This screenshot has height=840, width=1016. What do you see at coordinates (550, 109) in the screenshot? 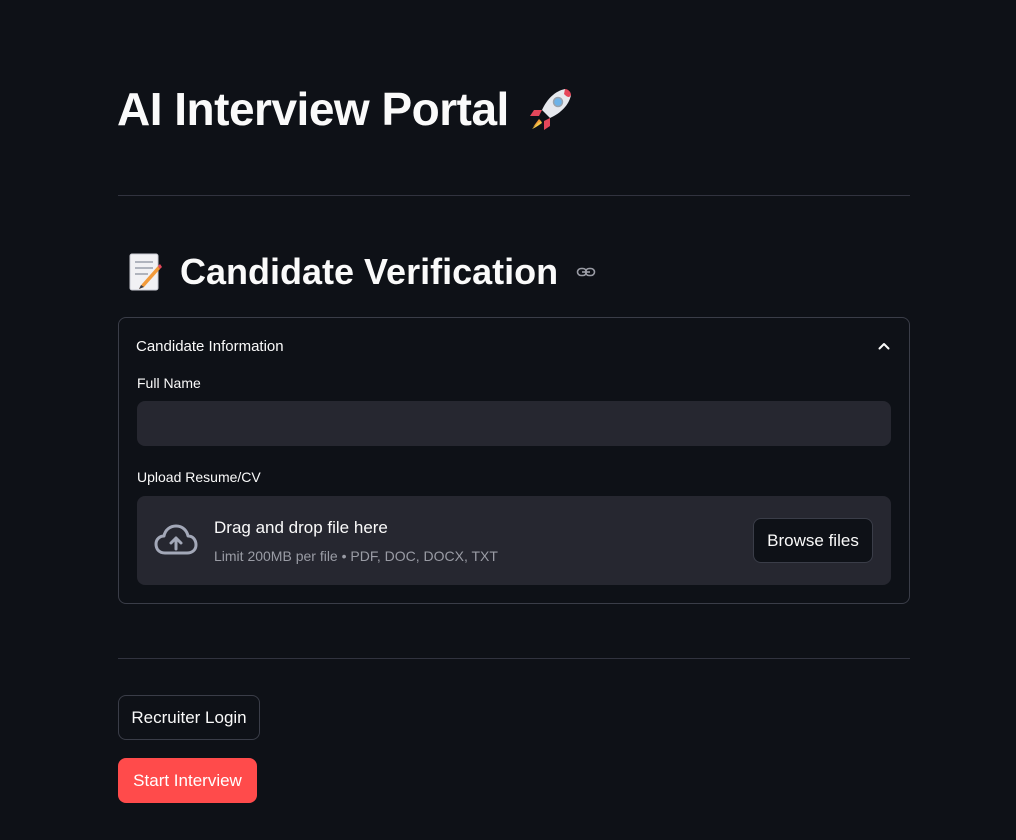
I see `rocket-icon` at bounding box center [550, 109].